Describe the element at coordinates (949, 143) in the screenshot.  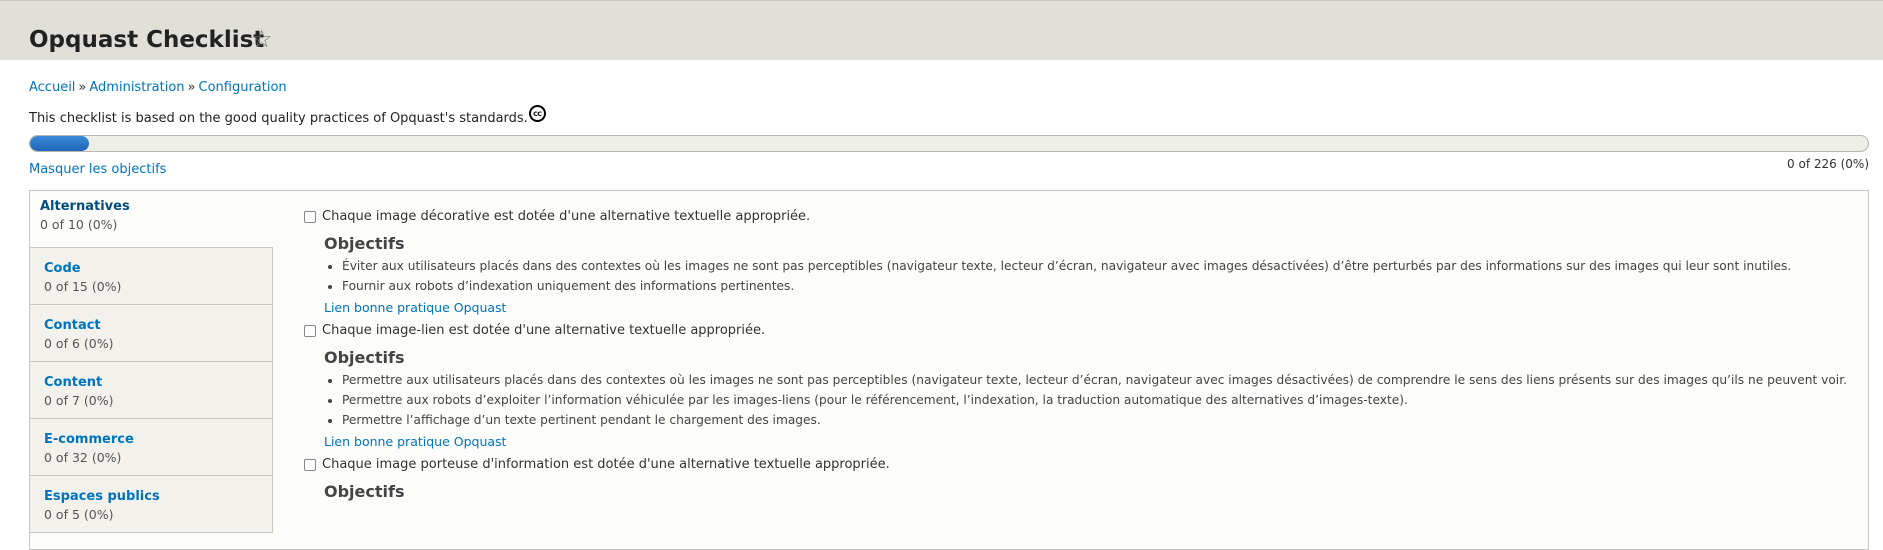
I see `progress-bar` at that location.